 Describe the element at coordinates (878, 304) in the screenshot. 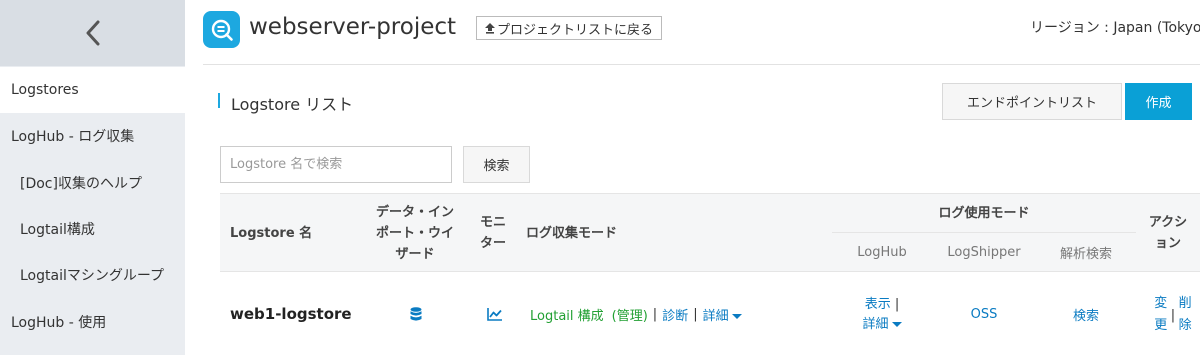

I see `show-link: 表示` at that location.